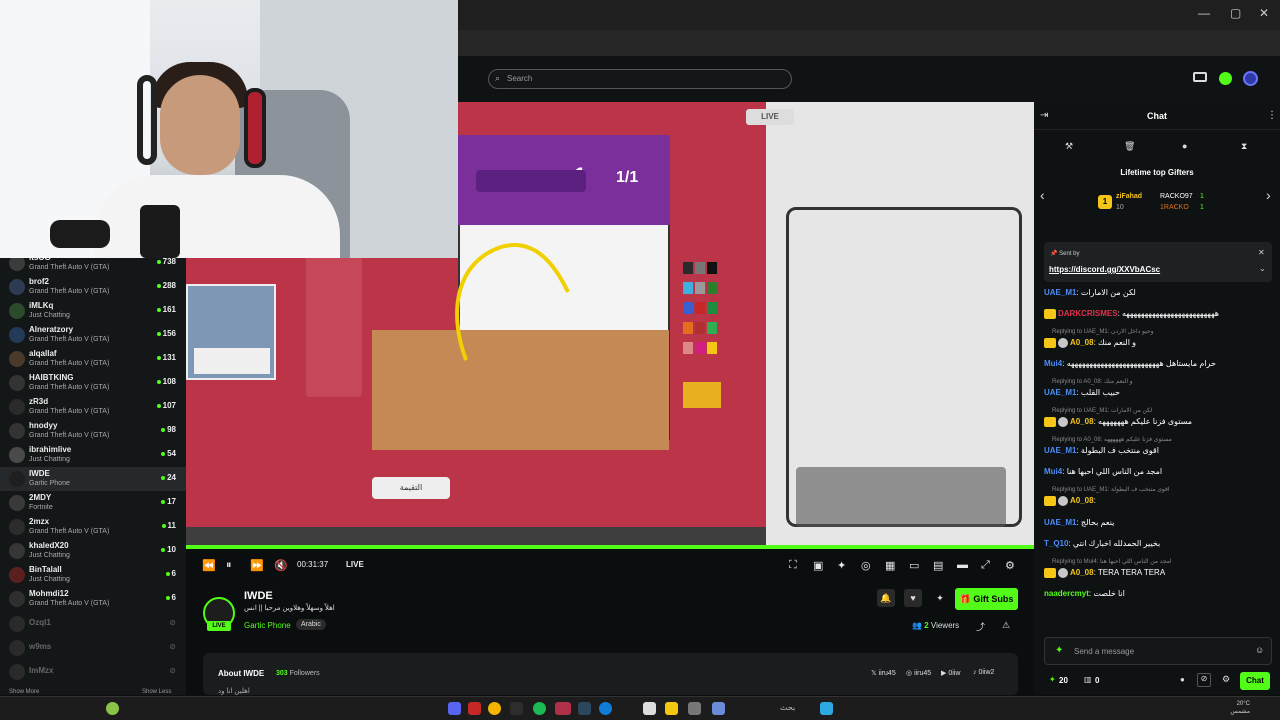 Image resolution: width=1280 pixels, height=720 pixels. Describe the element at coordinates (950, 673) in the screenshot. I see `social-youtube: ▶ 0iiw` at that location.